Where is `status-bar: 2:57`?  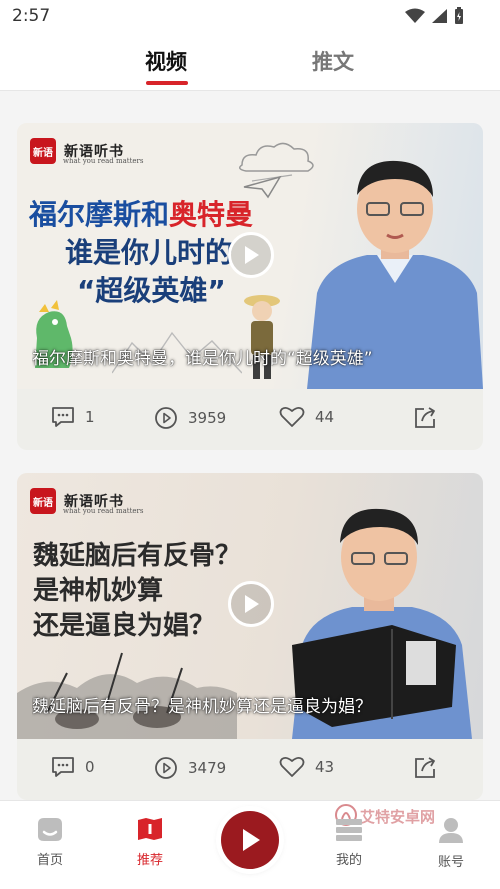 status-bar: 2:57 is located at coordinates (250, 17).